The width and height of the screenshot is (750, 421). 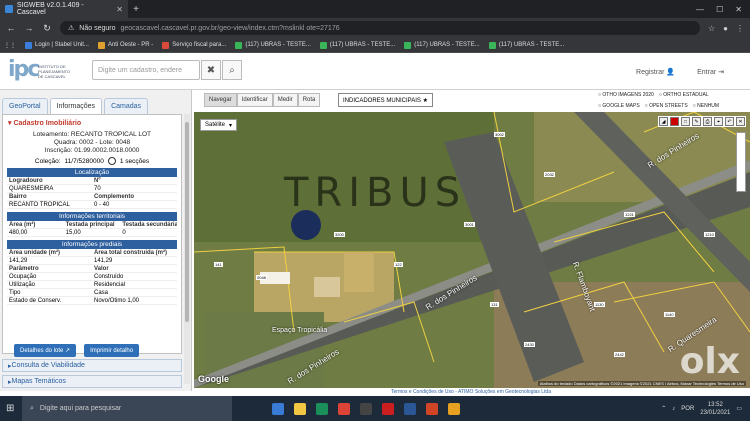 What do you see at coordinates (674, 121) in the screenshot?
I see `color-icon` at bounding box center [674, 121].